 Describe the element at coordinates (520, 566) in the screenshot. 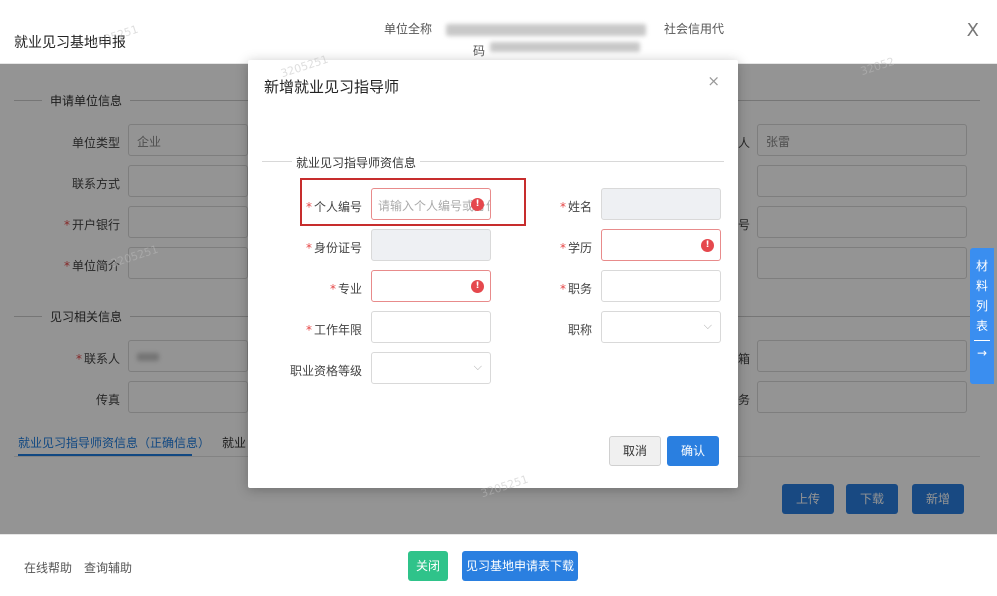

I see `download-application-button: 见习基地申请表下载` at that location.